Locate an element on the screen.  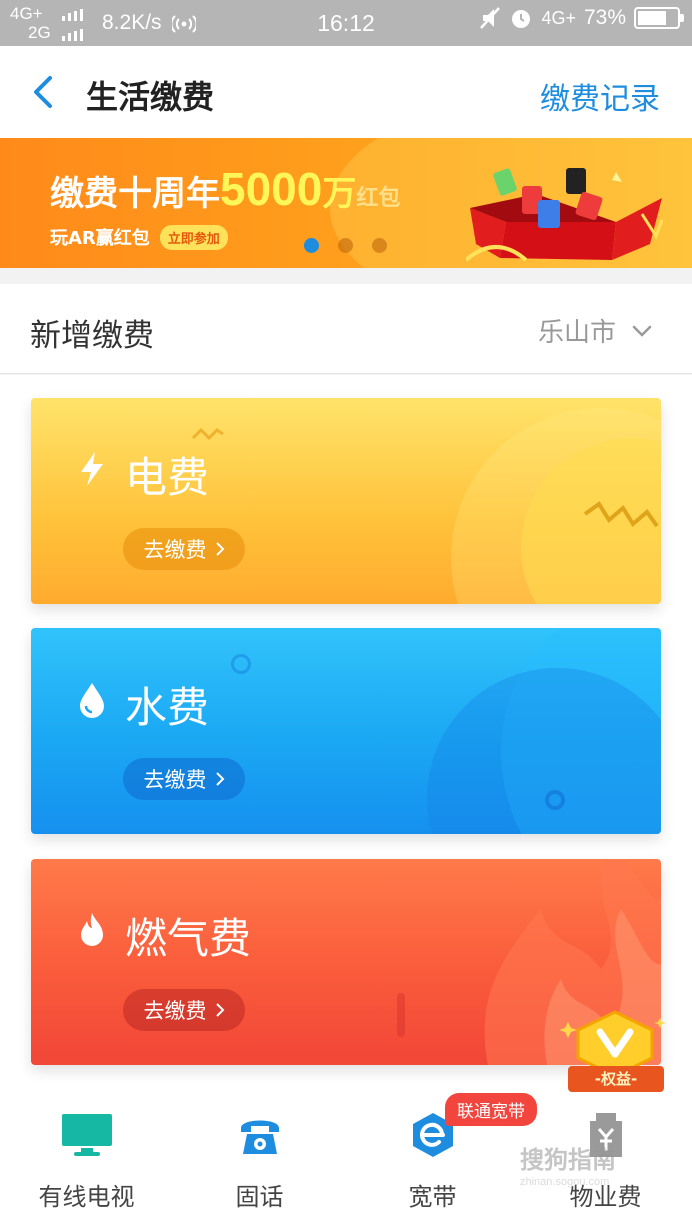
battery-percent: 73% is located at coordinates (604, 17).